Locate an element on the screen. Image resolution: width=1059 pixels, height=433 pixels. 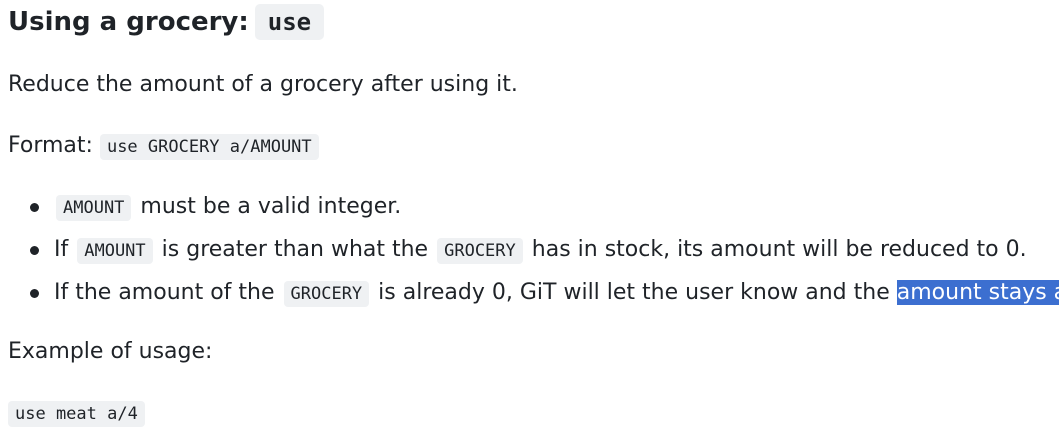
format-code: use GROCERY a/AMOUNT is located at coordinates (209, 147).